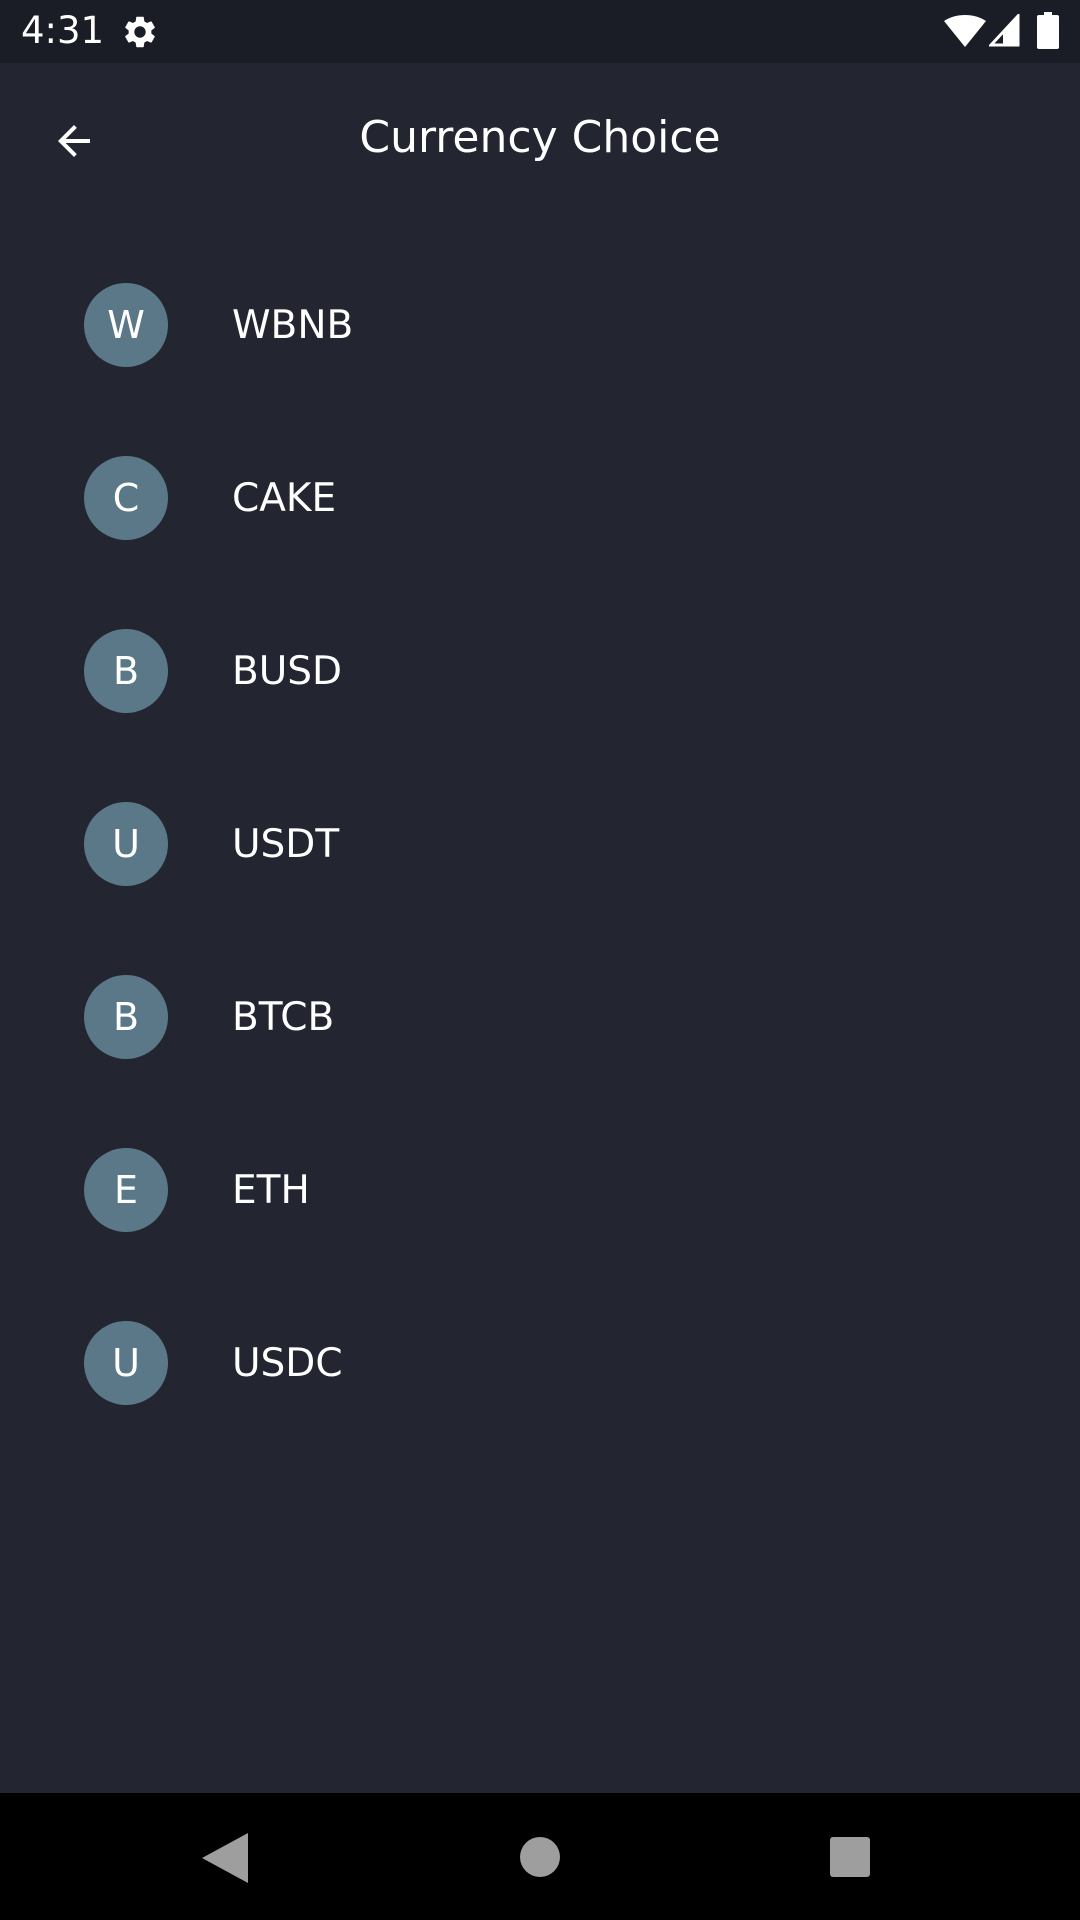  I want to click on currency-item-wbnb: W WBNB, so click(540, 325).